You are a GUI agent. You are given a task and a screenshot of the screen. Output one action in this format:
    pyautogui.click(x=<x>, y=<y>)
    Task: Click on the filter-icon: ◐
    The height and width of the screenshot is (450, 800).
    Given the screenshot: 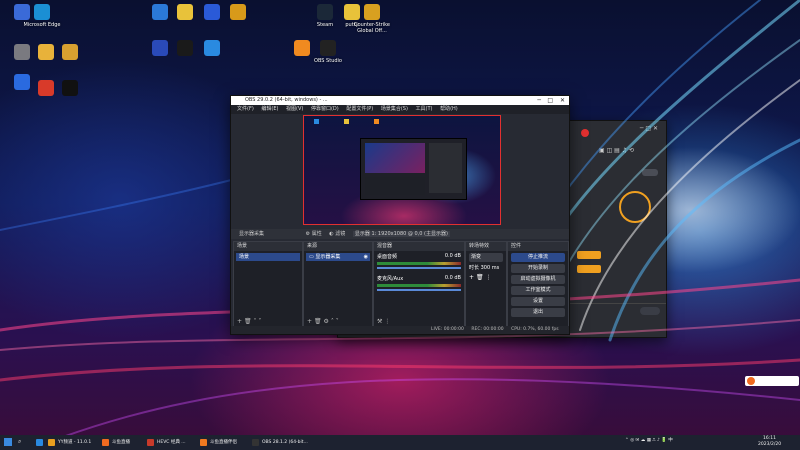 What is the action you would take?
    pyautogui.click(x=331, y=234)
    